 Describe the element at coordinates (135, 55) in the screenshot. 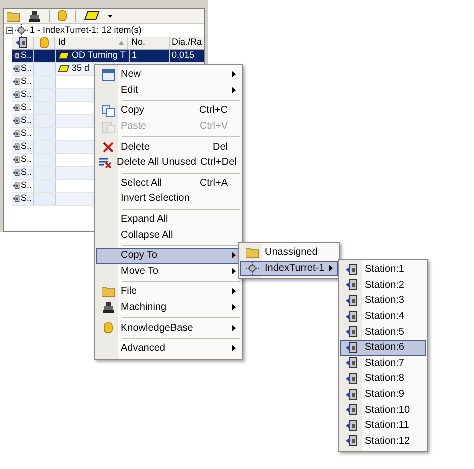

I see `table-cell-text: 1` at that location.